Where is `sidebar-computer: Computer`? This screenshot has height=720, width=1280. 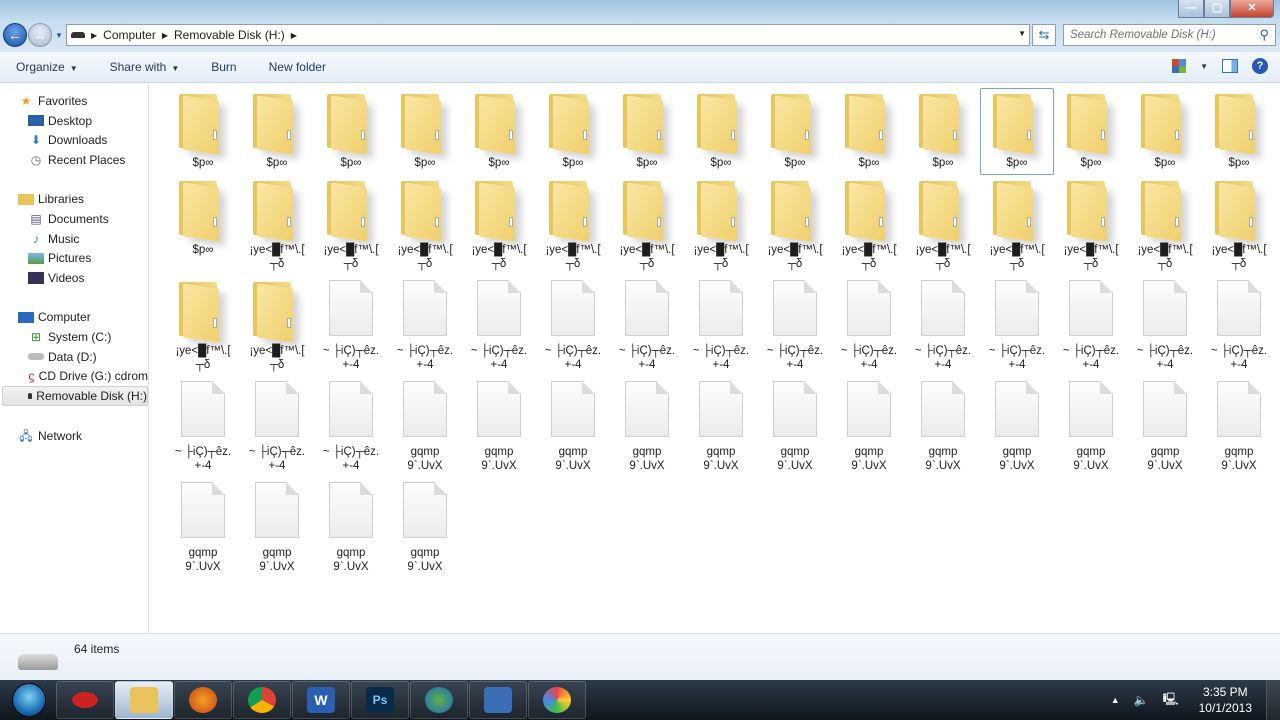
sidebar-computer: Computer is located at coordinates (74, 318).